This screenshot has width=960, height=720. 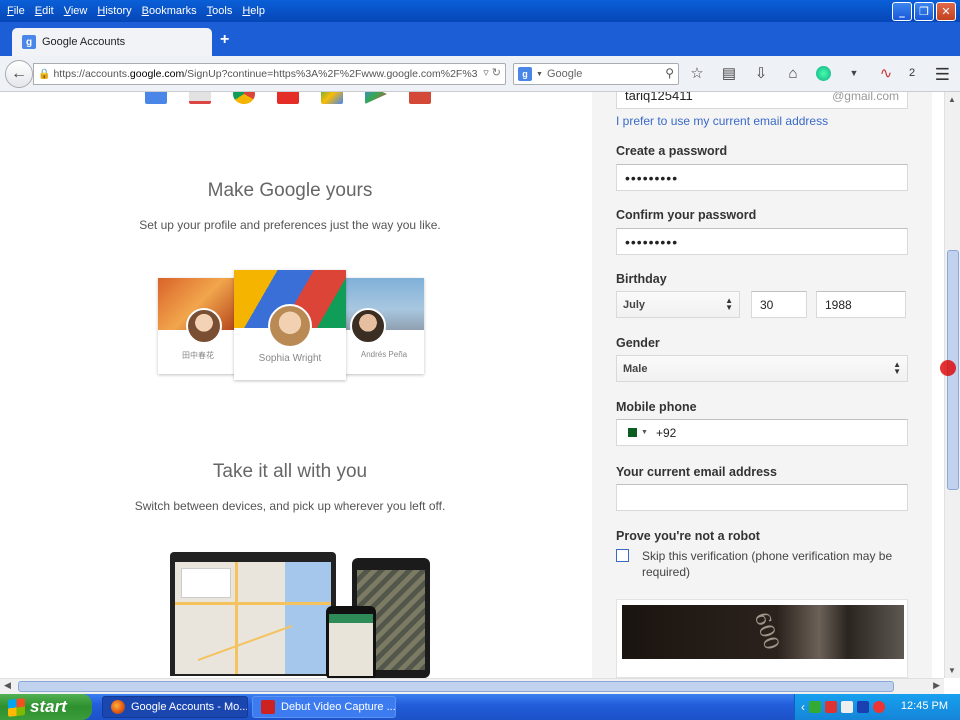 What do you see at coordinates (224, 40) in the screenshot?
I see `new-tab-button: +` at bounding box center [224, 40].